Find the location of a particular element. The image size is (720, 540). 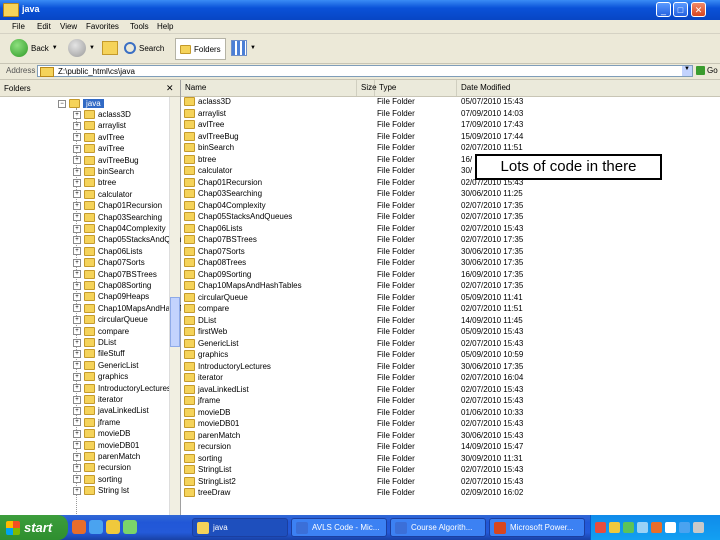

file-row: graphics File Folder 05/09/2010 10:59 is located at coordinates (450, 354).